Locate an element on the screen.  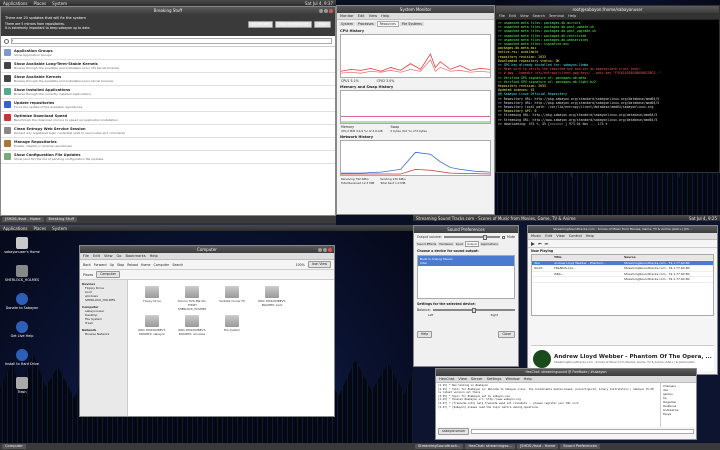
search-input is located at coordinates (171, 41).